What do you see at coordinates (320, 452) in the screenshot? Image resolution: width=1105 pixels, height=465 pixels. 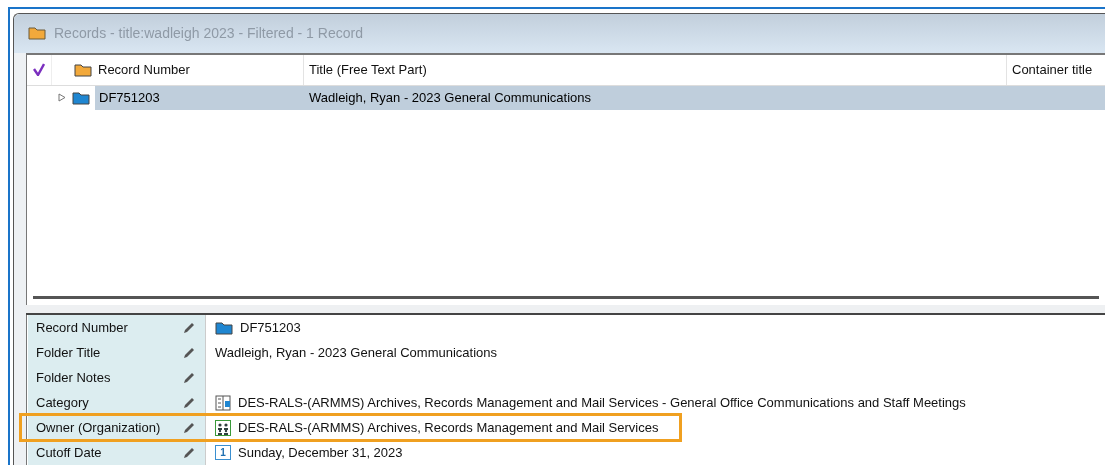 I see `field-value: Sunday, December 31, 2023` at bounding box center [320, 452].